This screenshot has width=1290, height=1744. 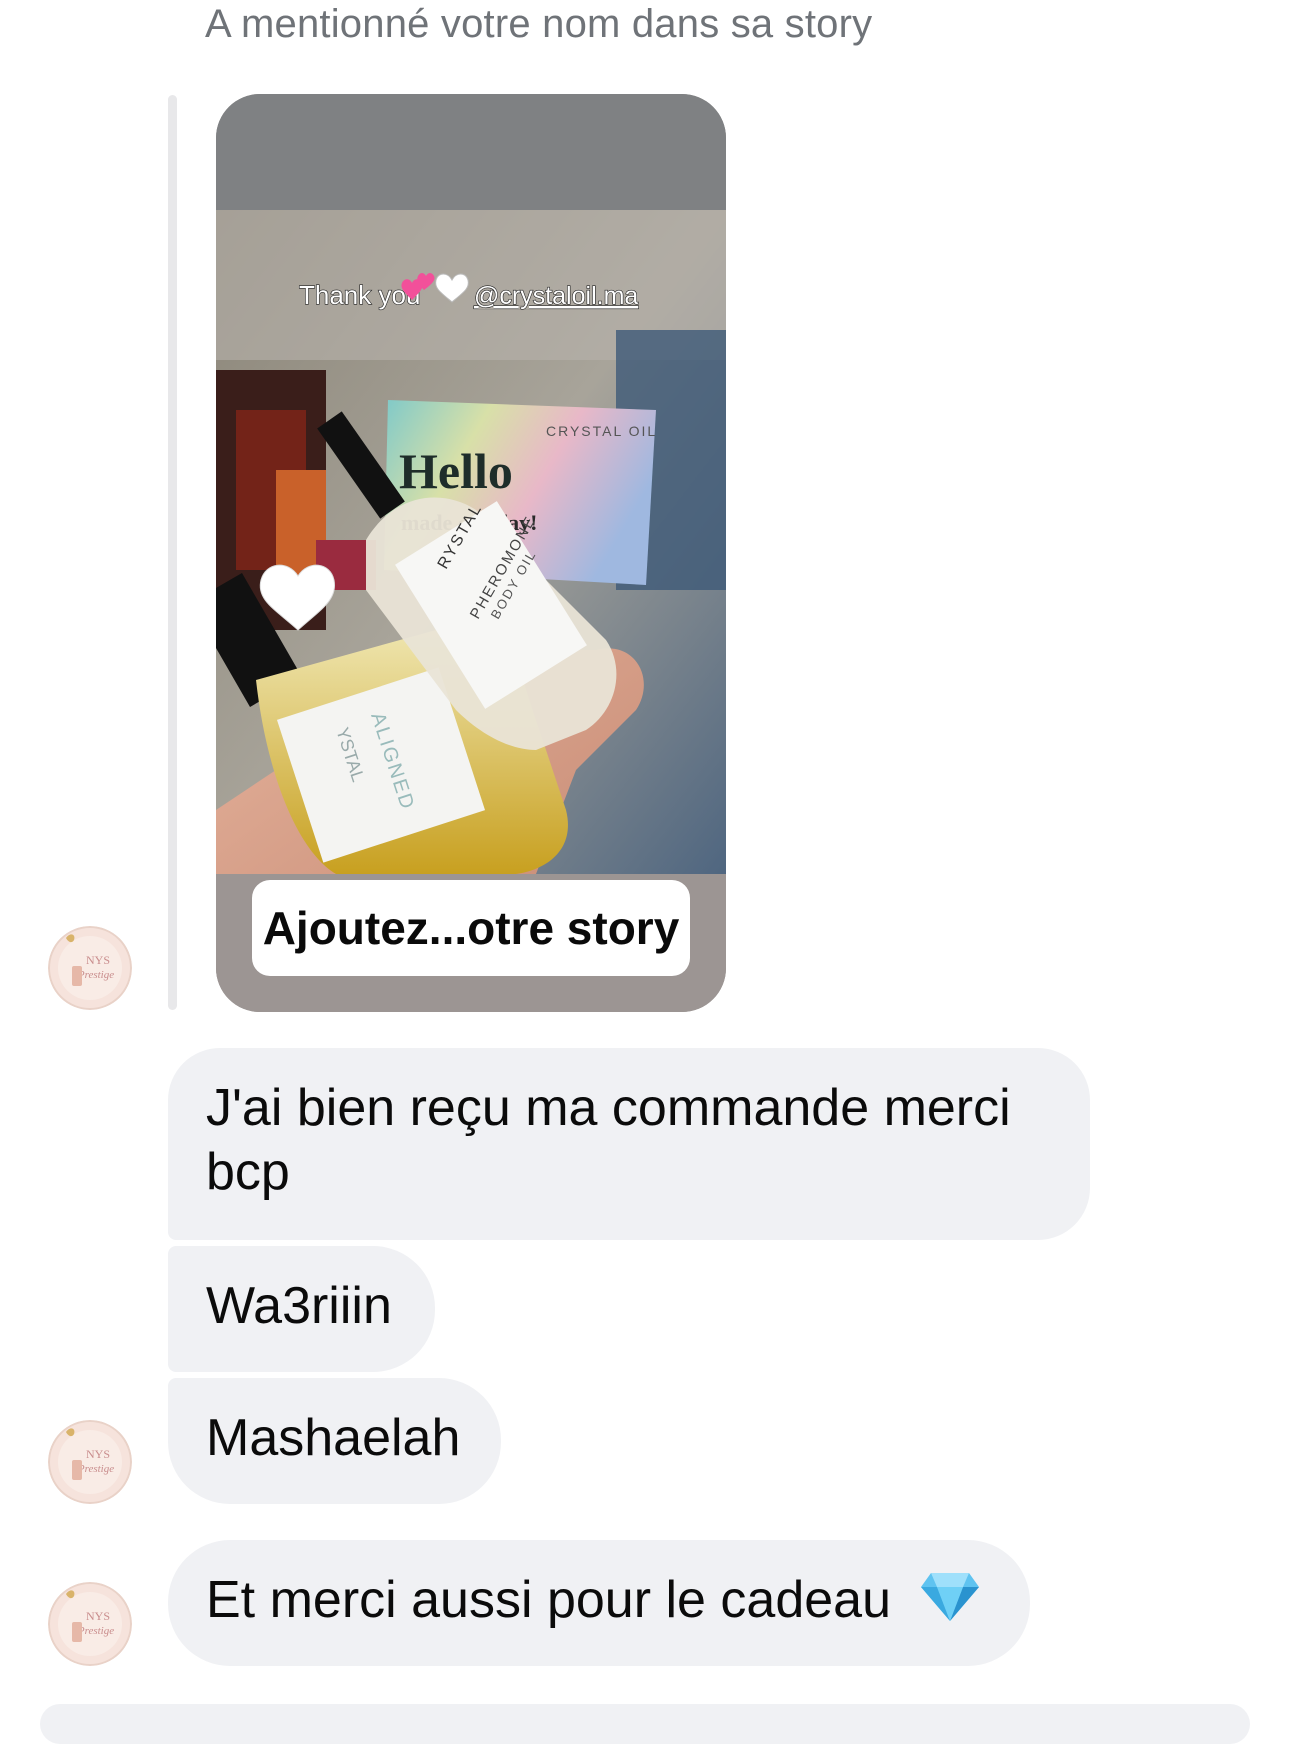 What do you see at coordinates (299, 1306) in the screenshot?
I see `message-text: Wa3riiin` at bounding box center [299, 1306].